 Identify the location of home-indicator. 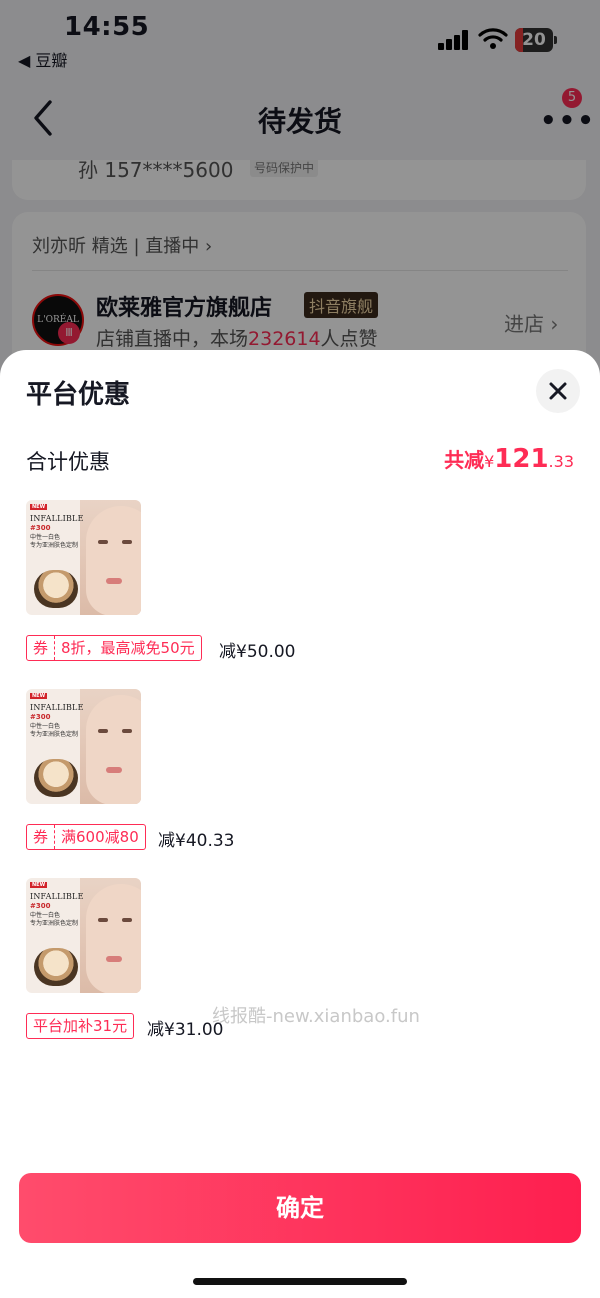
(300, 1281).